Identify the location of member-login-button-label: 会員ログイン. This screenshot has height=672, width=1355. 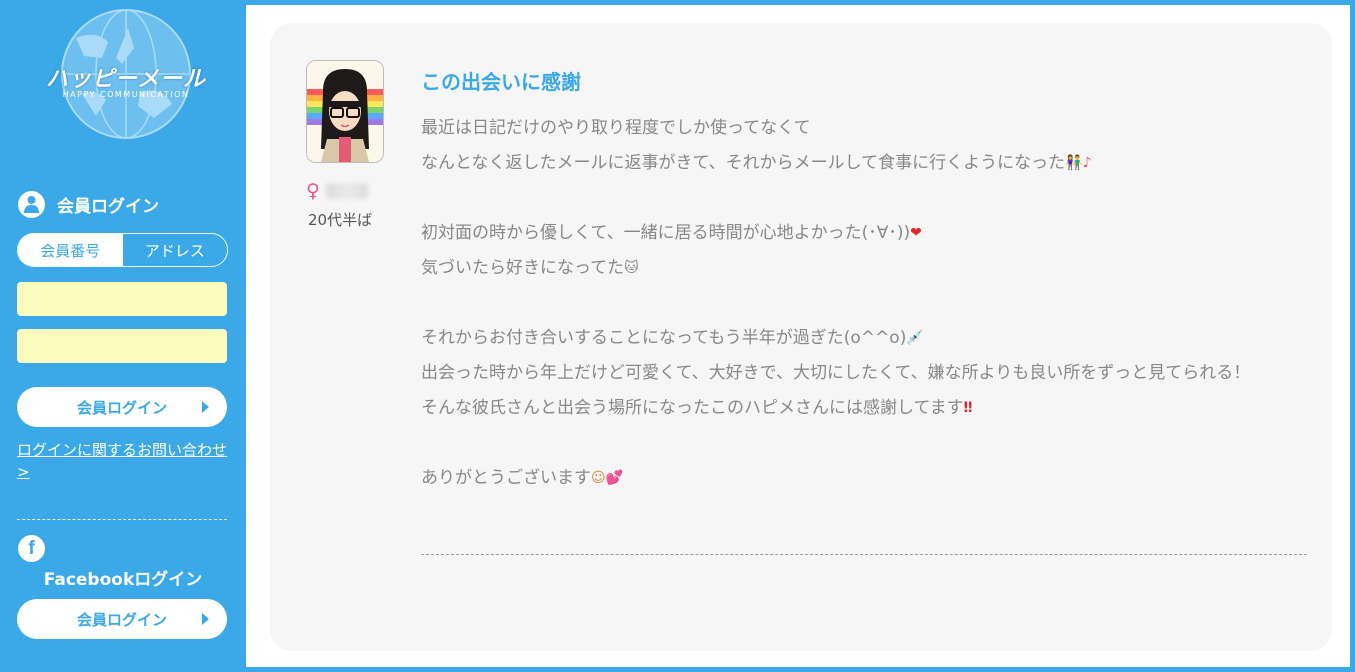
(121, 407).